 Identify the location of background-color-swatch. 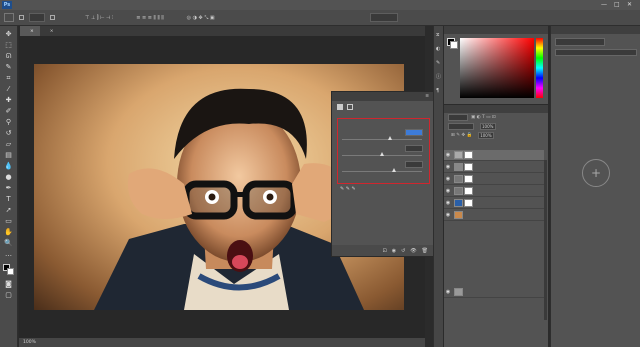
(10, 271).